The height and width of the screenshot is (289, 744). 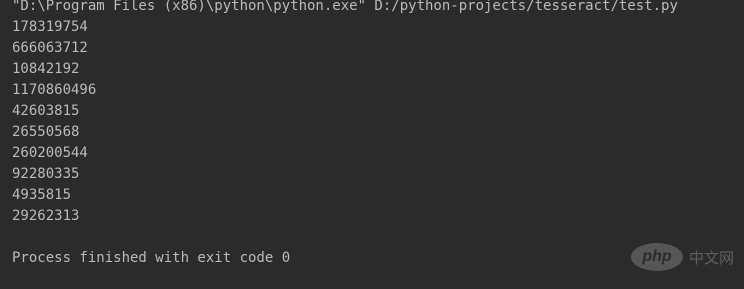 What do you see at coordinates (46, 69) in the screenshot?
I see `output-line: 10842192` at bounding box center [46, 69].